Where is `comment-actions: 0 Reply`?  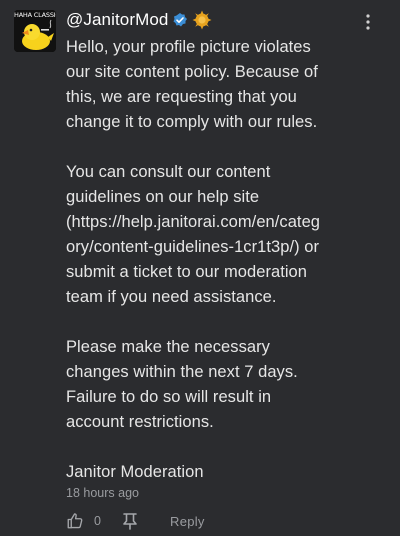
comment-actions: 0 Reply is located at coordinates (135, 521).